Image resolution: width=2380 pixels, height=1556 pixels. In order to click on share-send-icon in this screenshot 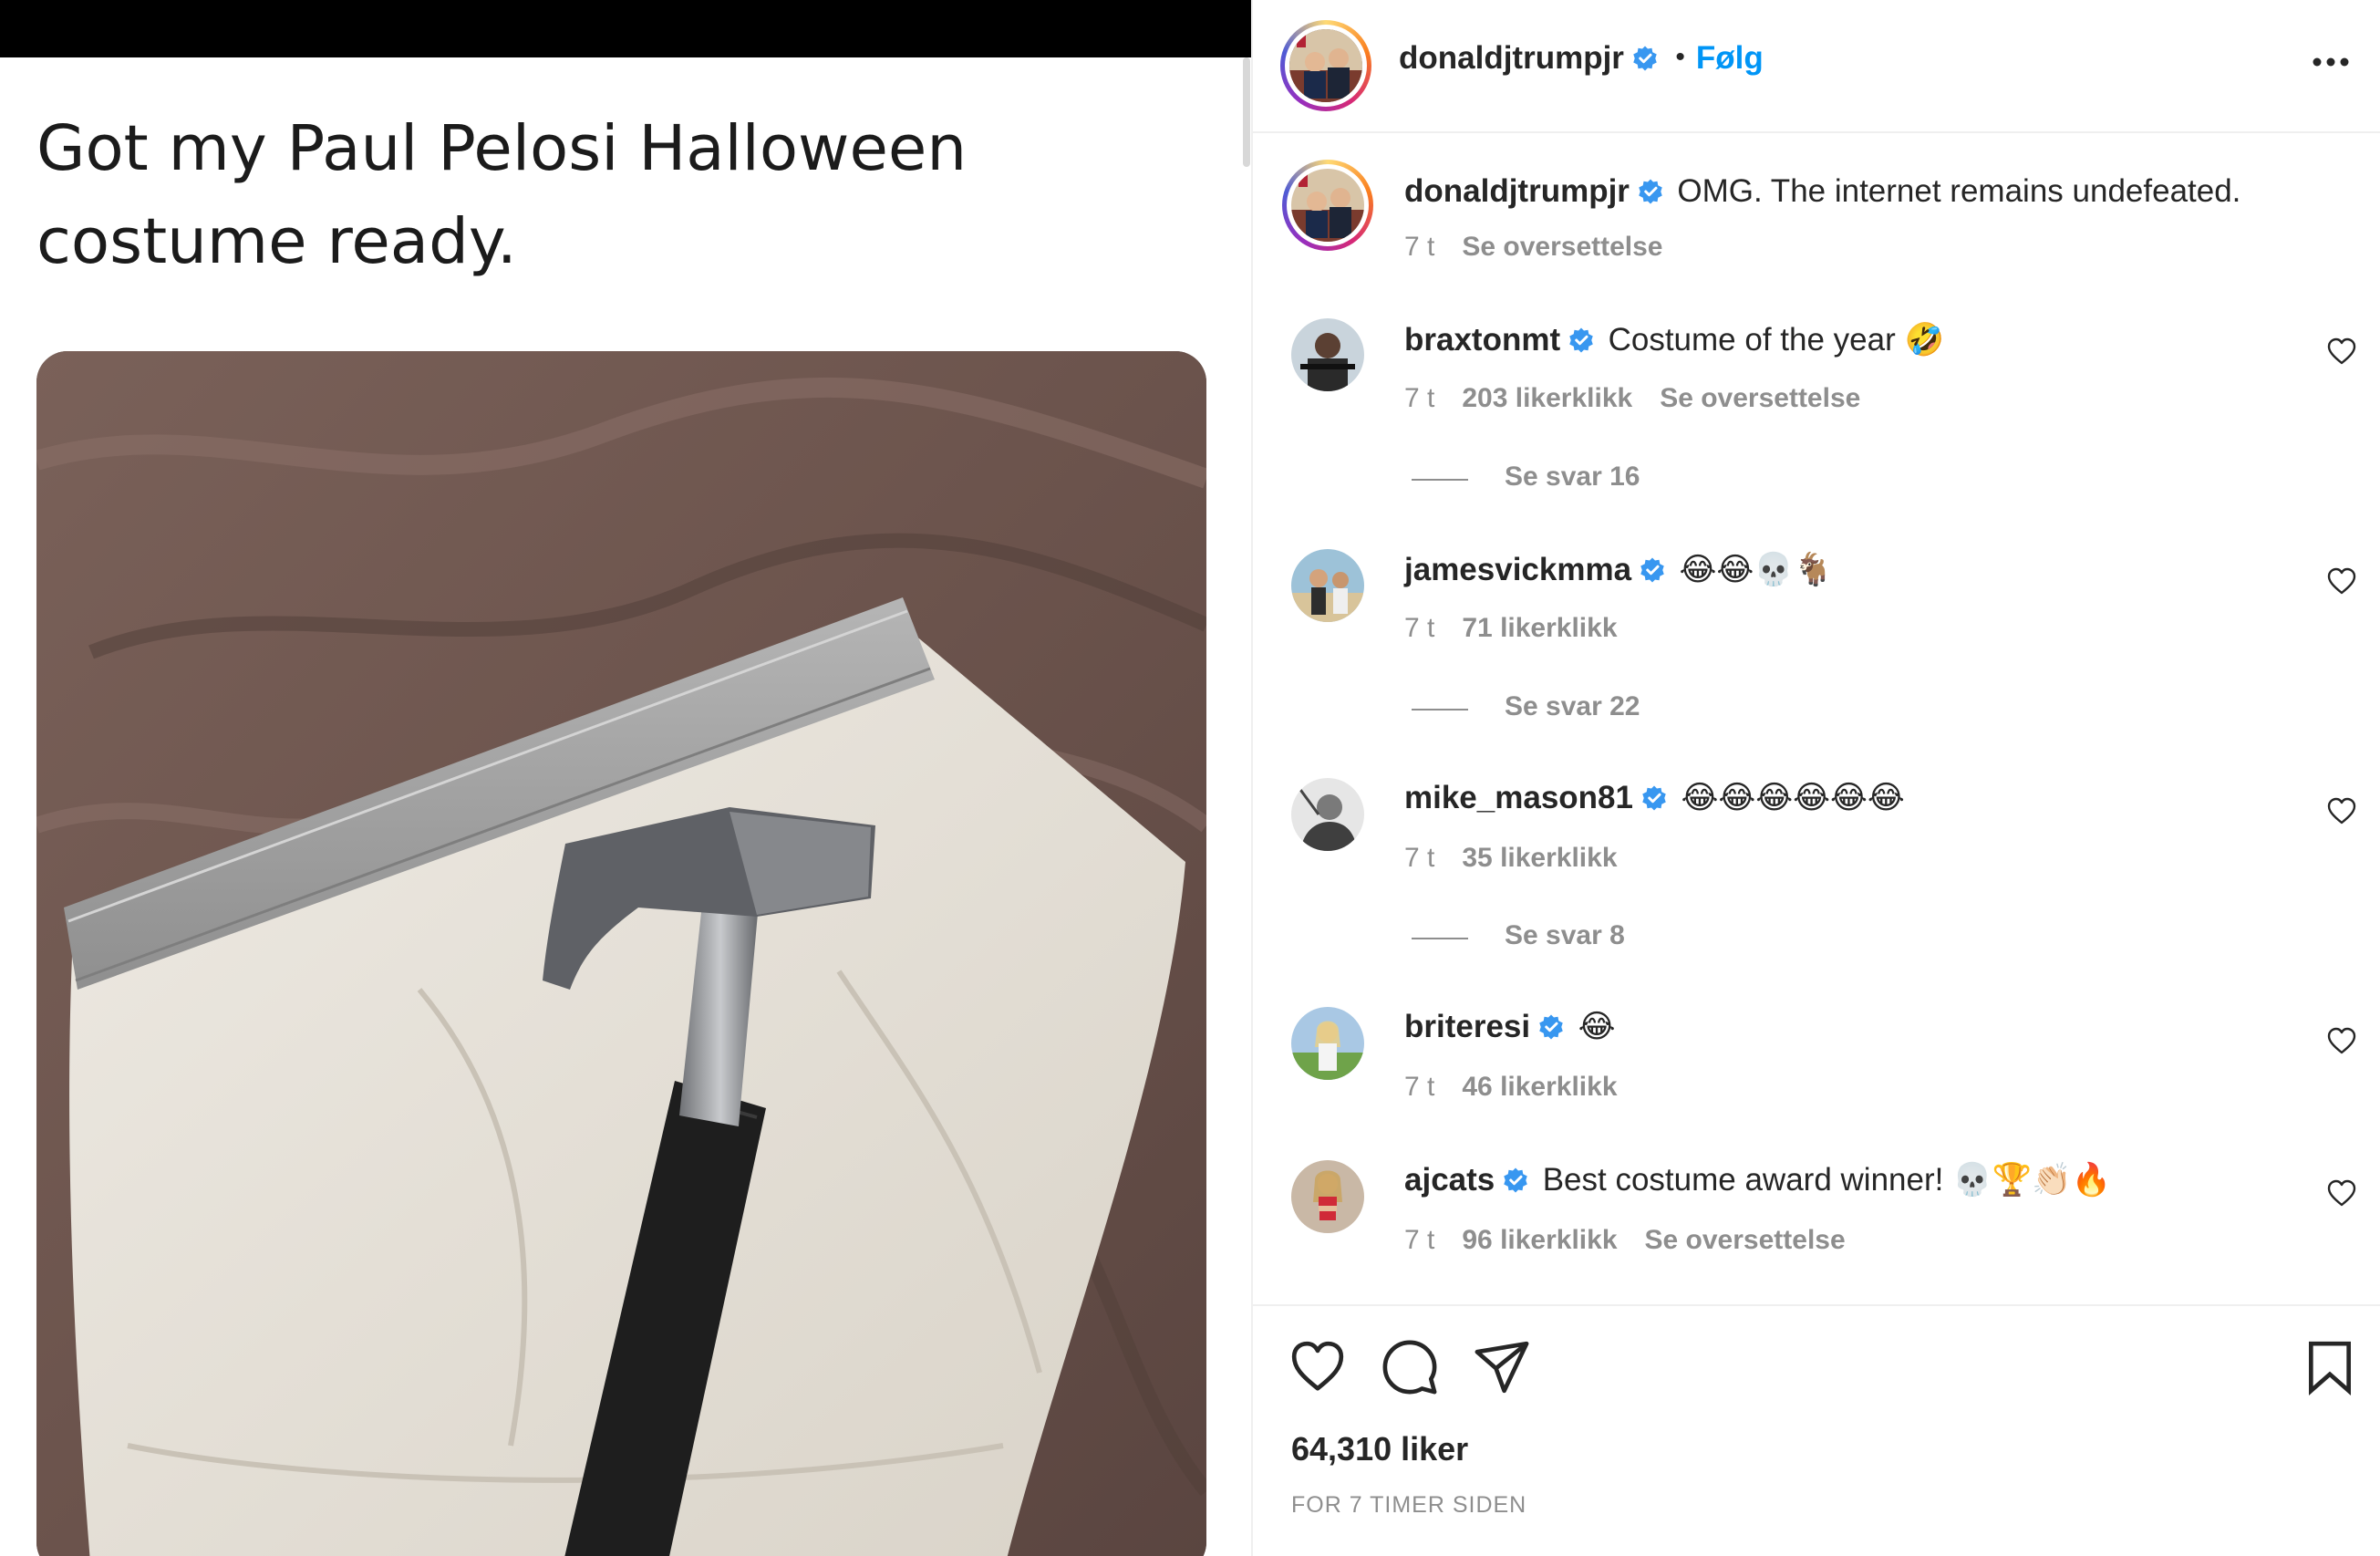, I will do `click(1502, 1367)`.